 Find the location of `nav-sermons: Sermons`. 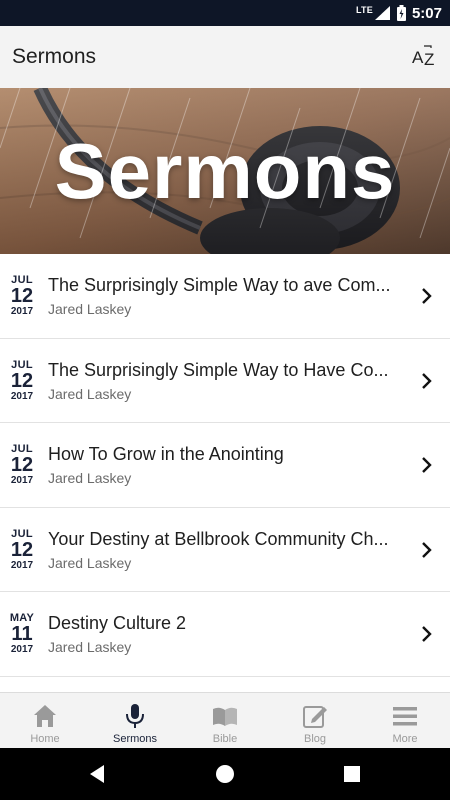

nav-sermons: Sermons is located at coordinates (135, 721).